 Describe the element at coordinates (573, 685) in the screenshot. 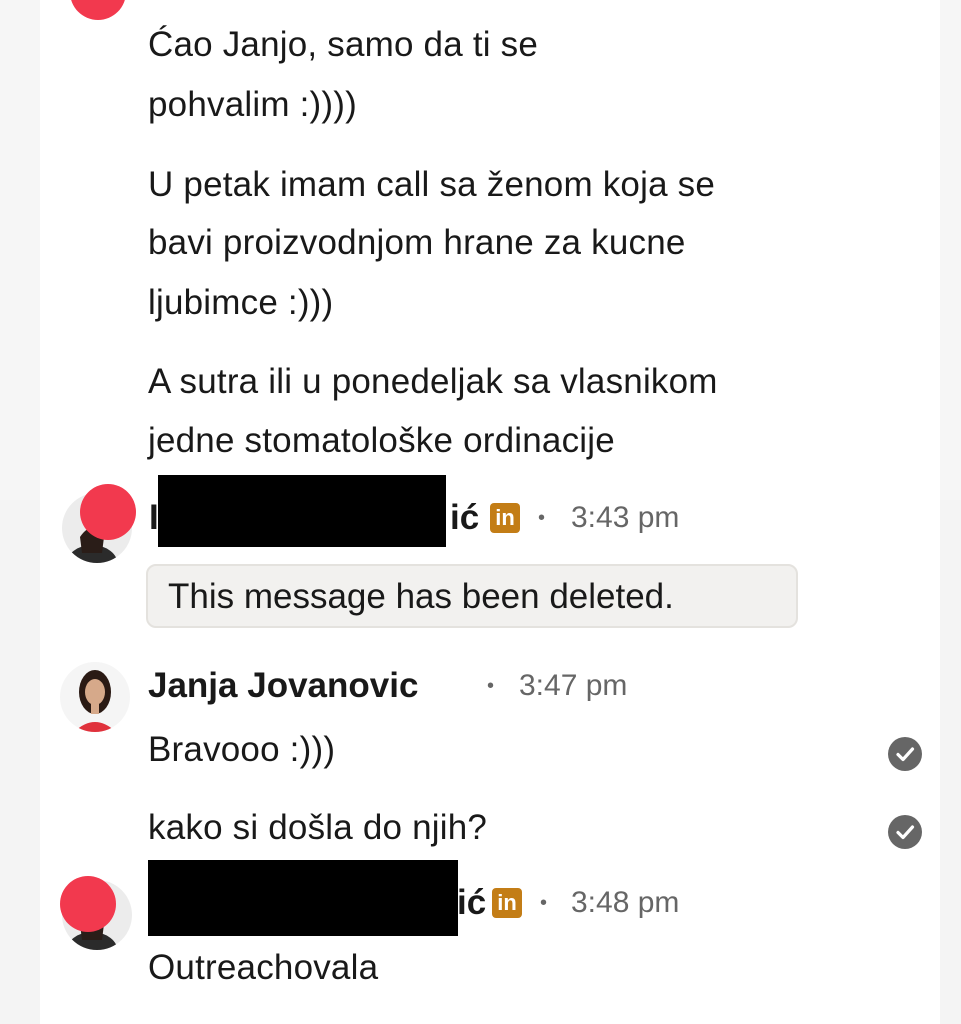

I see `message-timestamp: 3:47 pm` at that location.